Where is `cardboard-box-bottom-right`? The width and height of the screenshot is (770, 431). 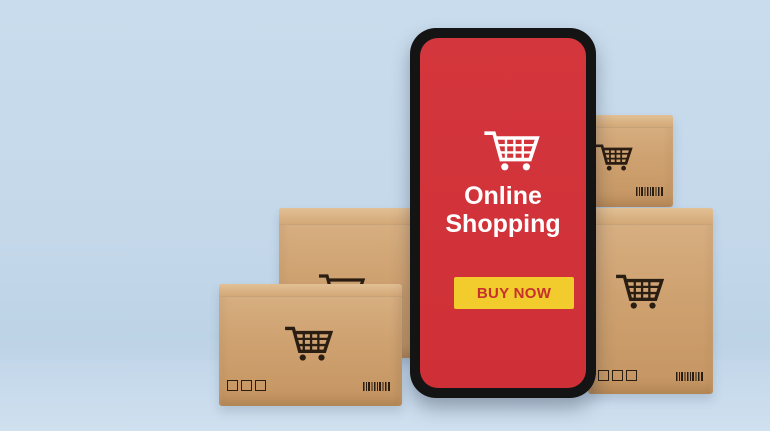
cardboard-box-bottom-right is located at coordinates (650, 301).